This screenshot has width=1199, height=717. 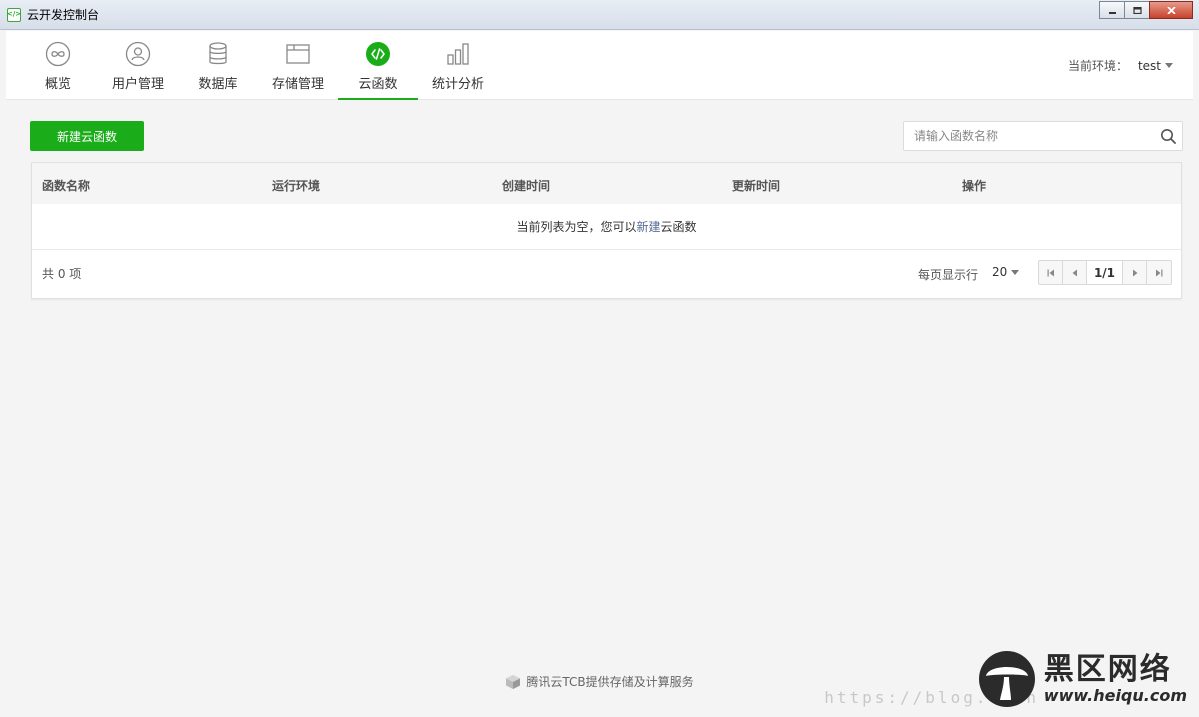 I want to click on next-page-button, so click(x=1135, y=272).